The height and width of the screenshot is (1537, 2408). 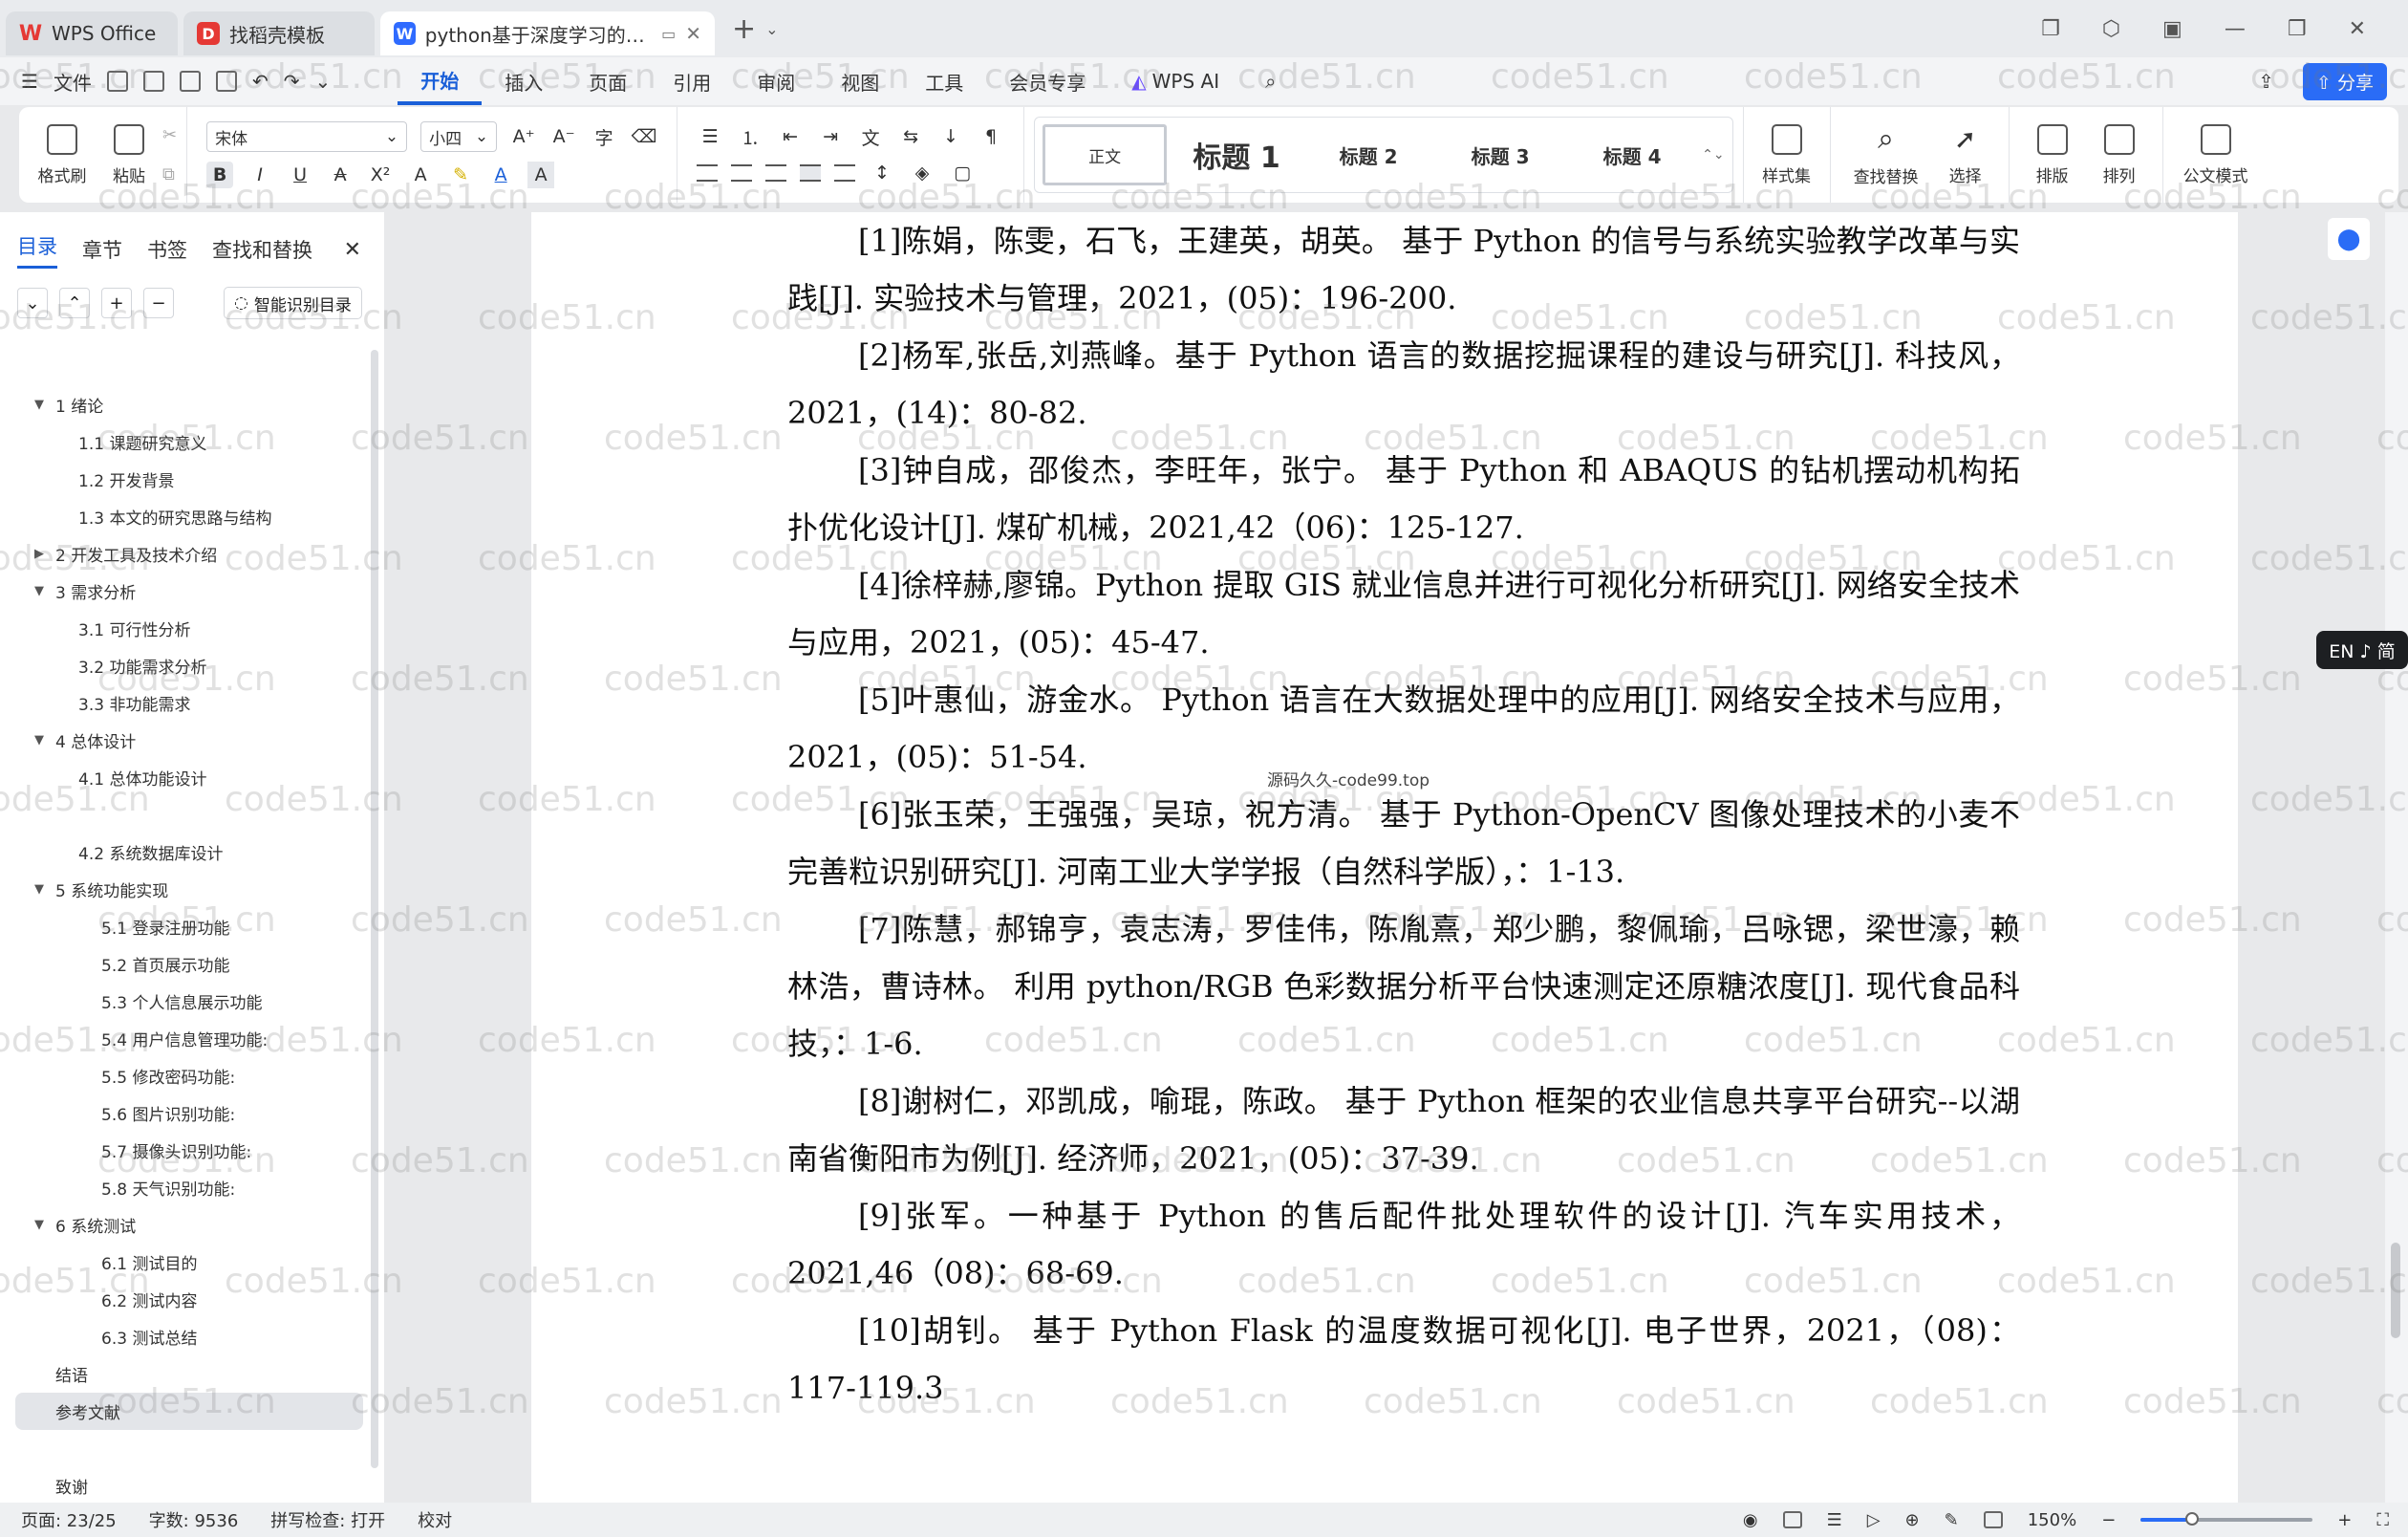 I want to click on superscript-button: X², so click(x=381, y=175).